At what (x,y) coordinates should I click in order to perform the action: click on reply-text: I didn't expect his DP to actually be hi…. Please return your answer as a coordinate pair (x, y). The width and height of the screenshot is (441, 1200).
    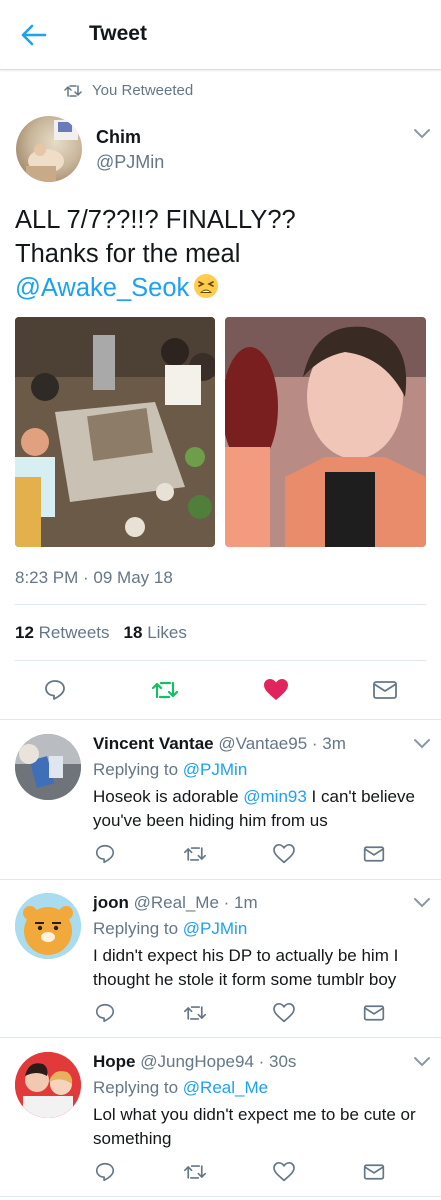
    Looking at the image, I should click on (246, 967).